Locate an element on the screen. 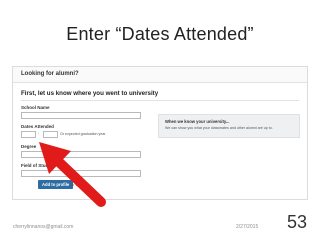 The height and width of the screenshot is (240, 320). footer-date: 2/27/2015 is located at coordinates (247, 227).